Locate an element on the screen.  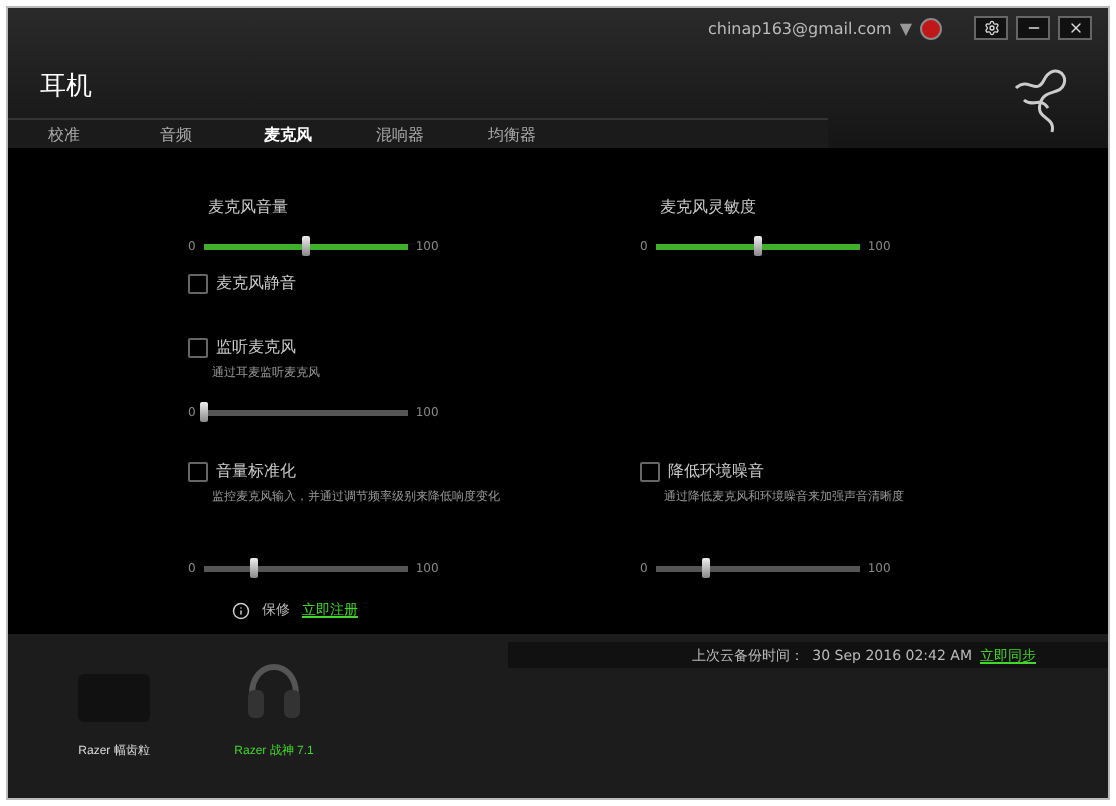
tab: 麦克风 is located at coordinates (288, 134).